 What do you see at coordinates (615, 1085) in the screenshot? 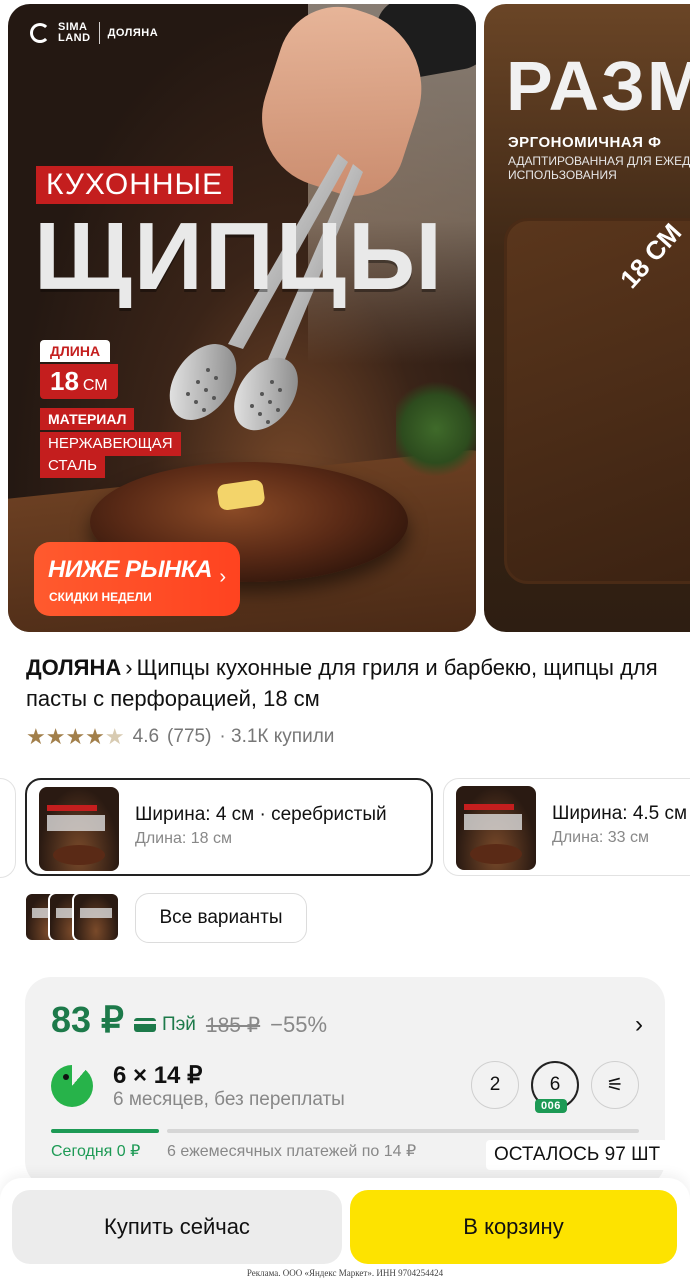
I see `filter-icon: ⚟` at bounding box center [615, 1085].